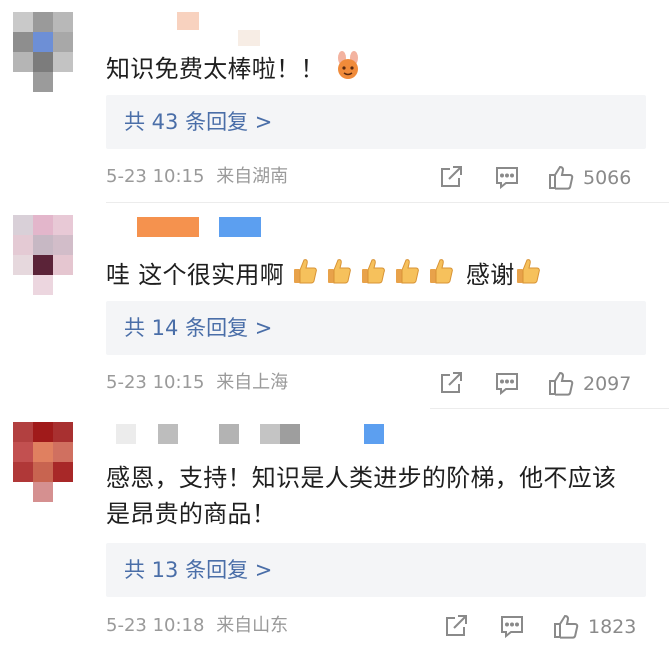 The height and width of the screenshot is (662, 669). What do you see at coordinates (252, 625) in the screenshot?
I see `comment-location: 来自山东` at bounding box center [252, 625].